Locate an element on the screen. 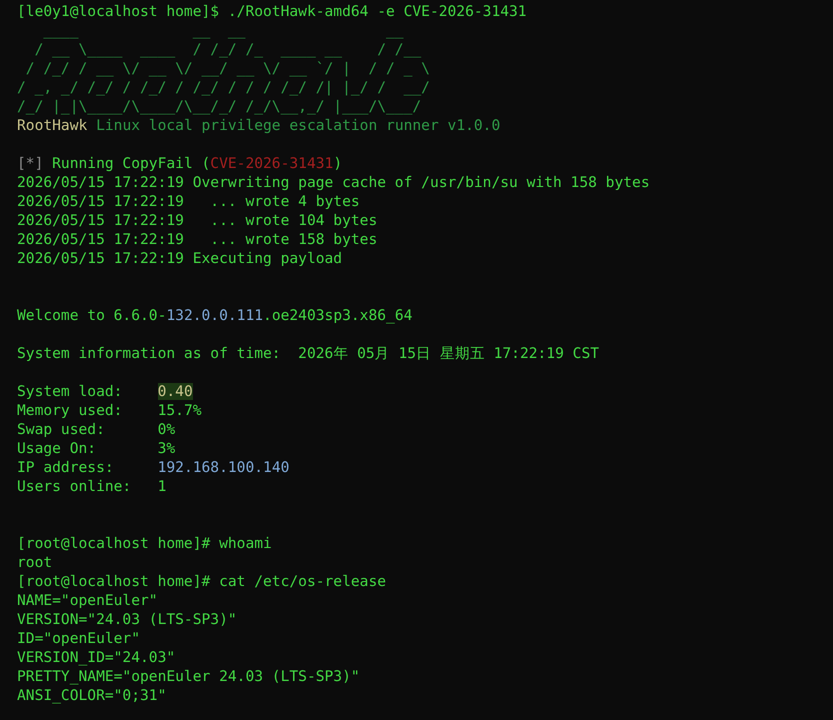  terminal-line: RootHawk Linux local privilege escalation runner v1.0.0 is located at coordinates (259, 125).